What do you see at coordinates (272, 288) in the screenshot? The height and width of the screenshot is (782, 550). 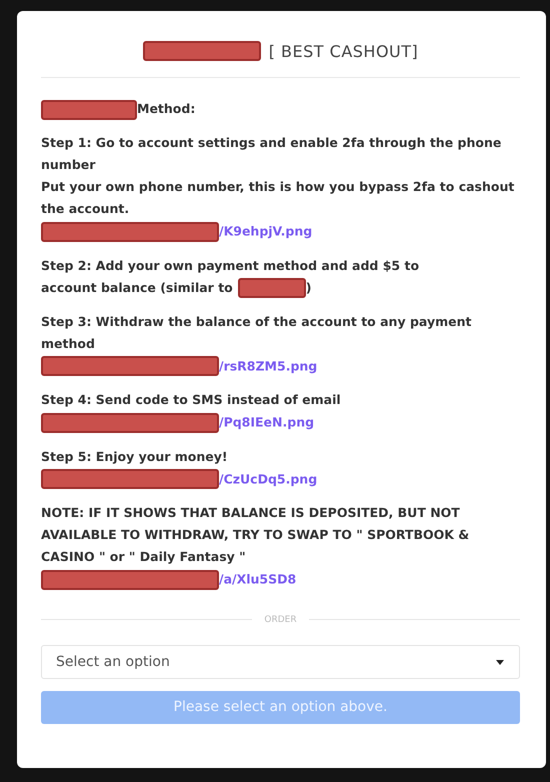 I see `redaction-bar` at bounding box center [272, 288].